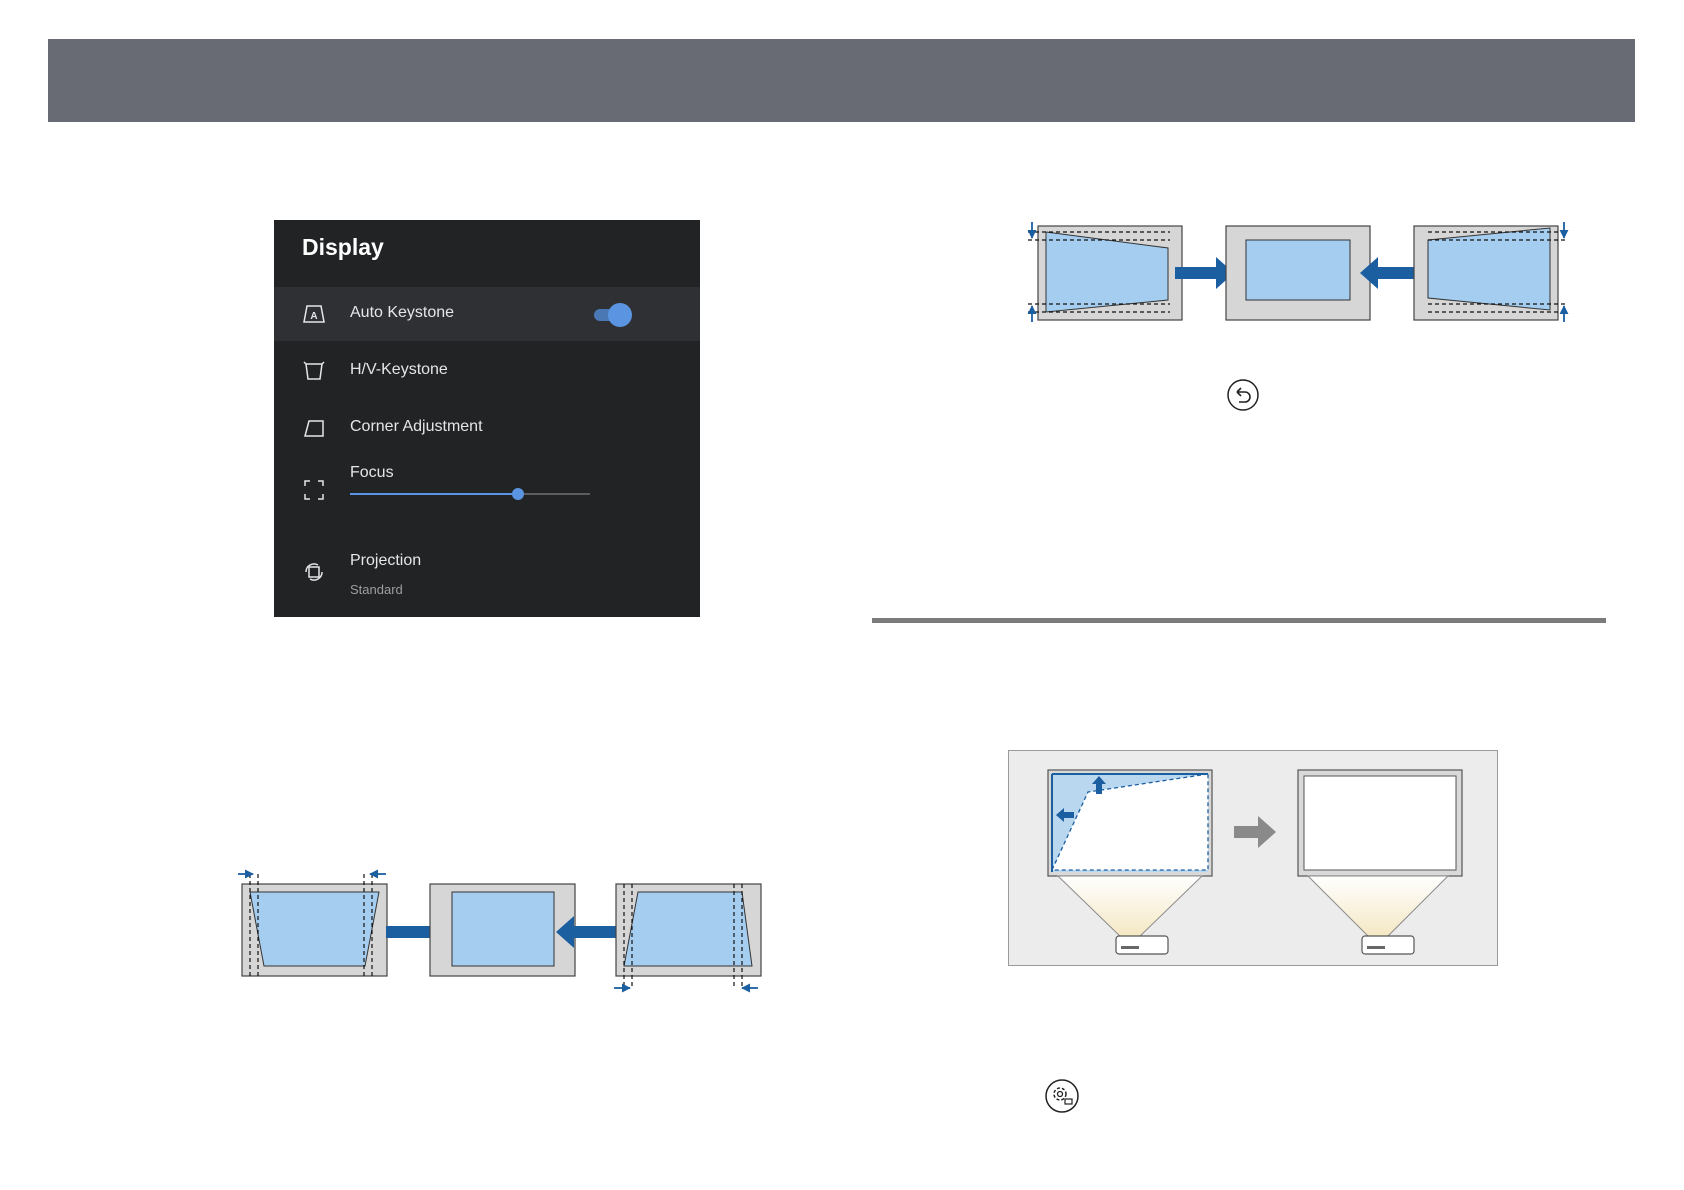 The height and width of the screenshot is (1190, 1684). I want to click on menu-item-focus: Focus, so click(487, 489).